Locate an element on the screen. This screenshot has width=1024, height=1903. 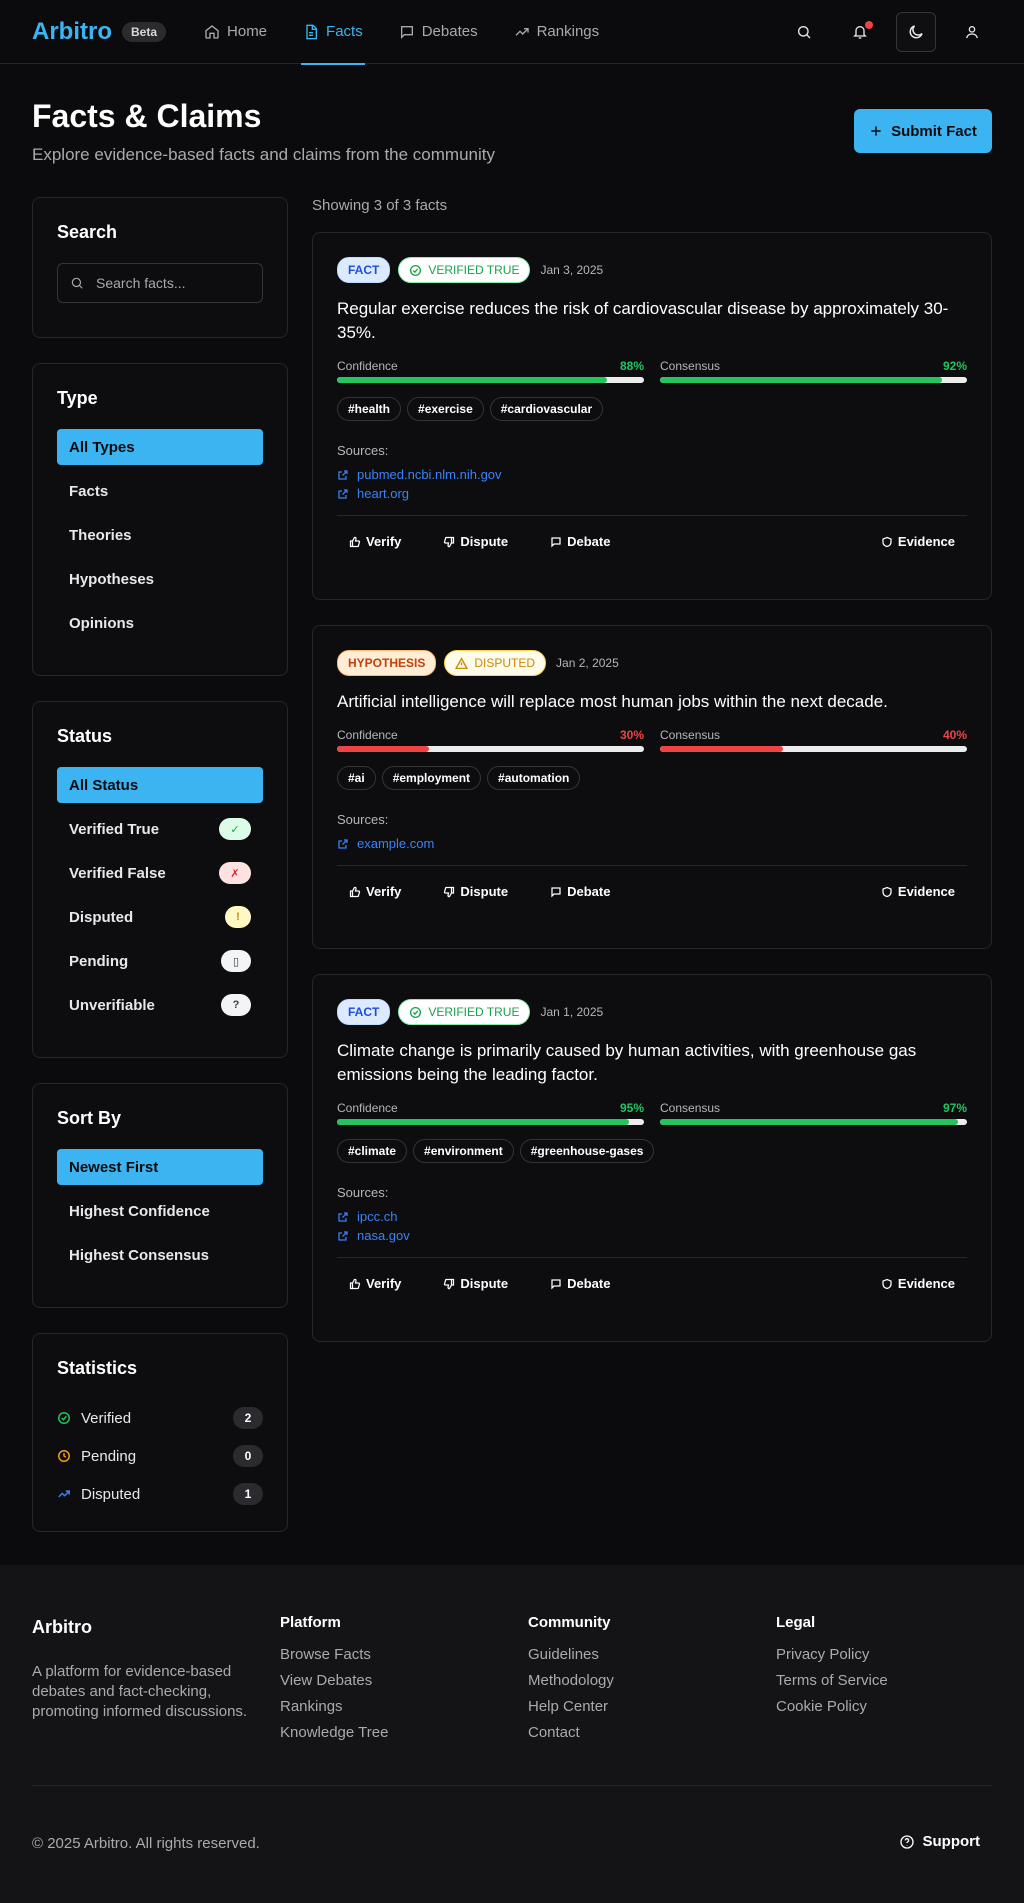
nav-rankings: Rankings is located at coordinates (557, 32).